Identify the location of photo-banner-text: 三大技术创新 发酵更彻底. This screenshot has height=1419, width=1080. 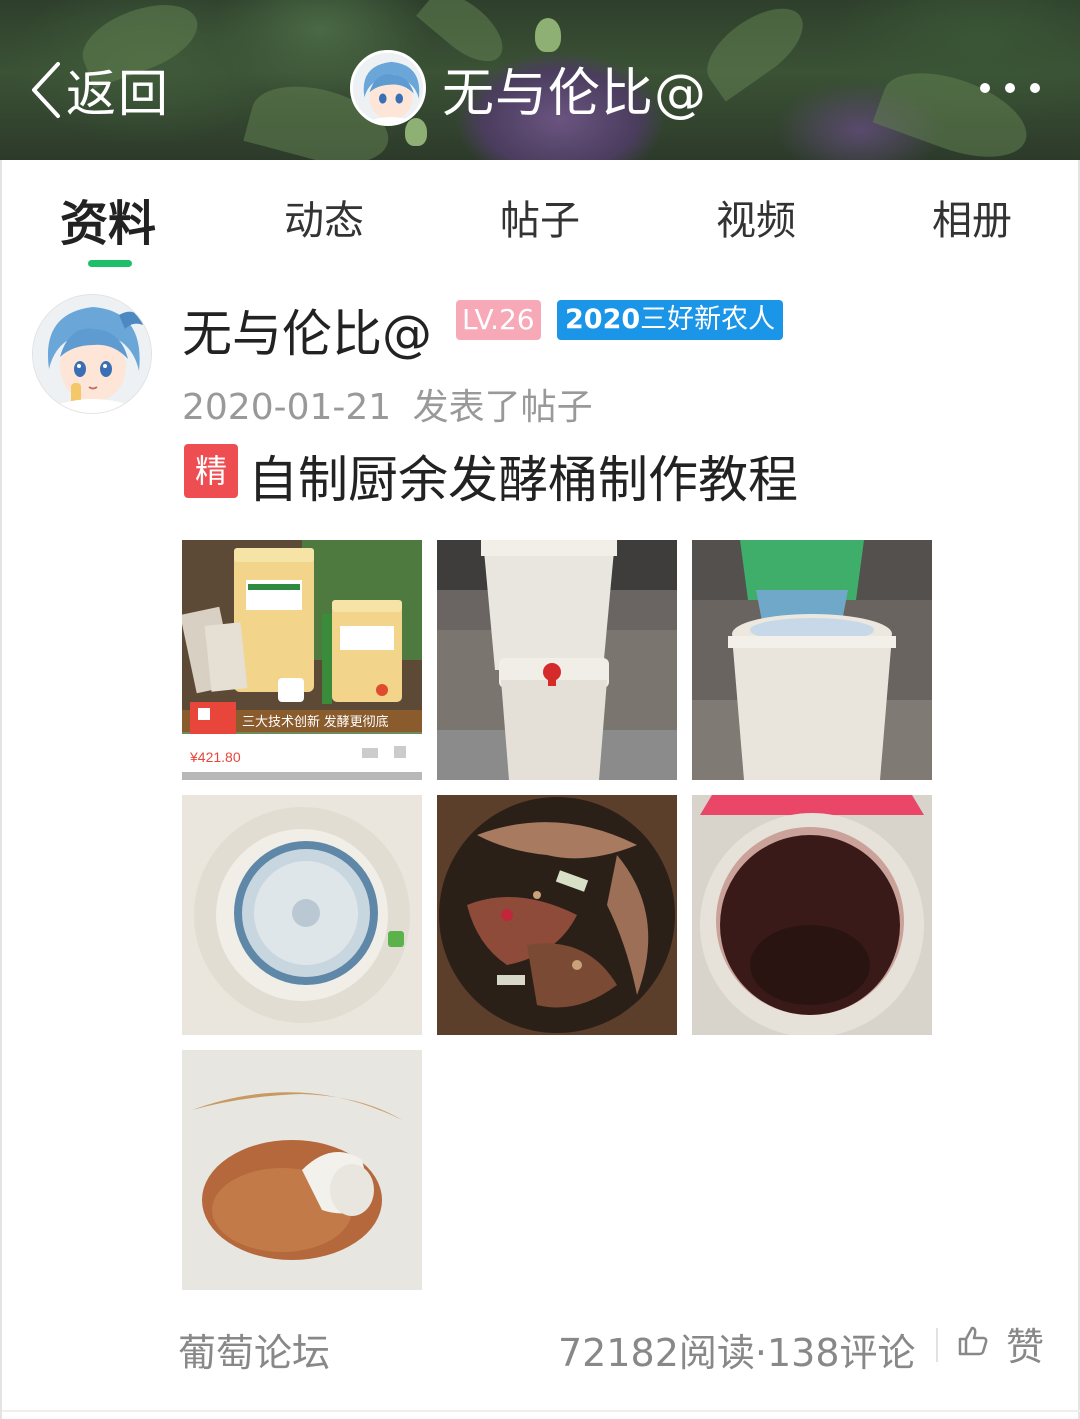
(315, 721).